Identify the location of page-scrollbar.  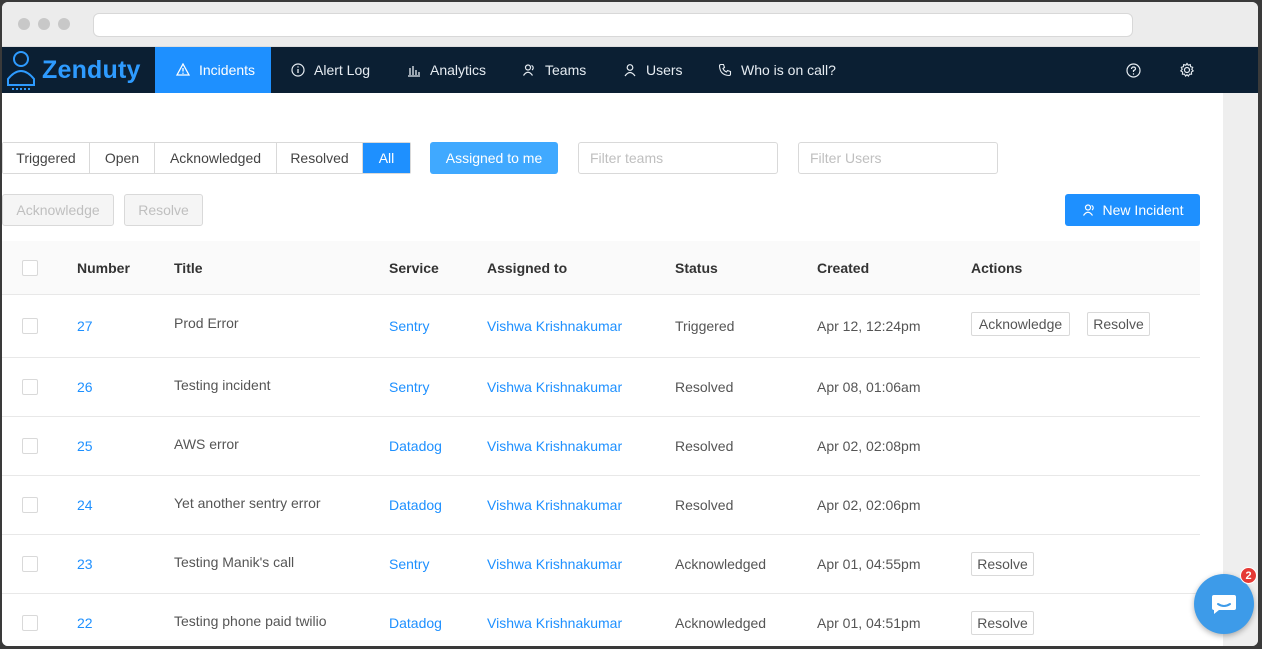
(1240, 369).